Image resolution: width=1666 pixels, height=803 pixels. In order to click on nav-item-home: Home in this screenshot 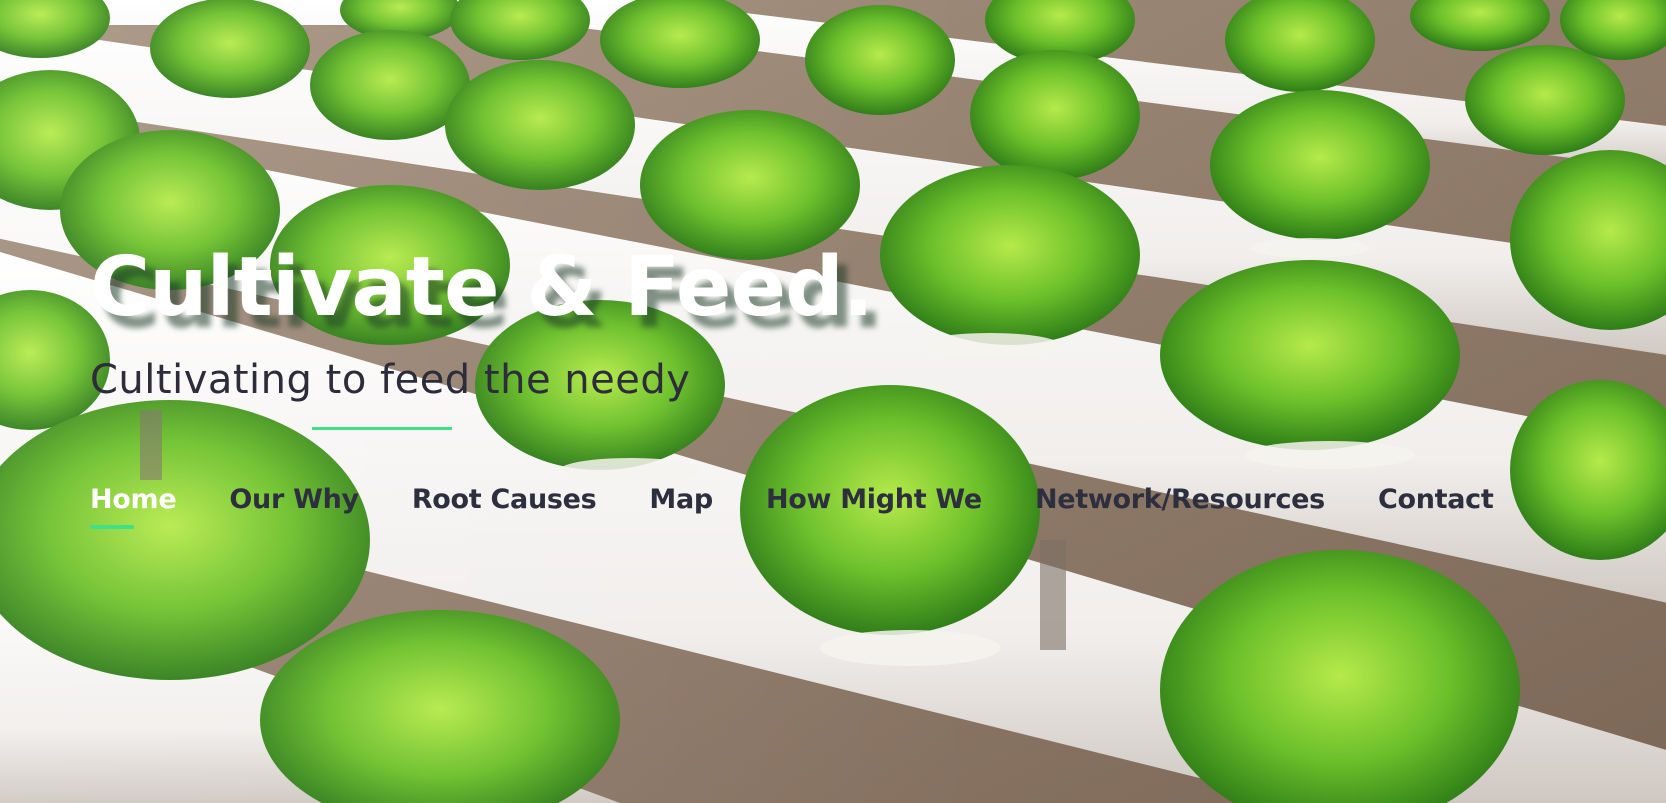, I will do `click(133, 505)`.